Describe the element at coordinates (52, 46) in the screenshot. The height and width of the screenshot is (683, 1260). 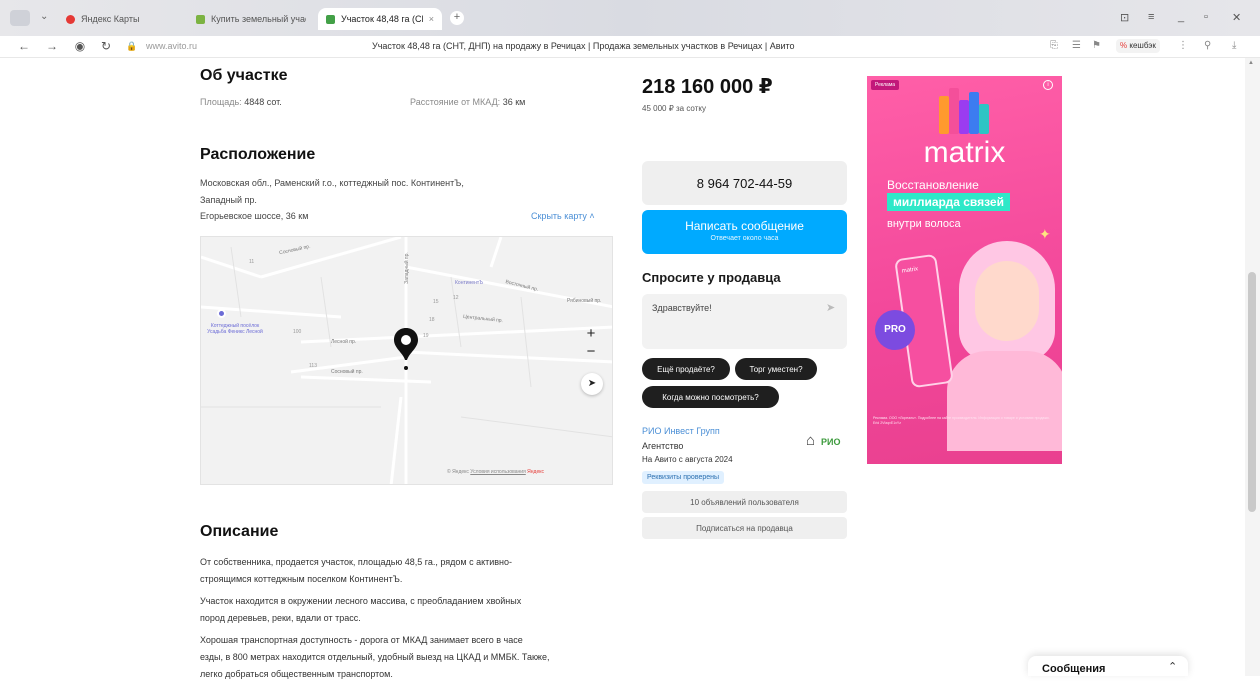
I see `forward-icon: →` at that location.